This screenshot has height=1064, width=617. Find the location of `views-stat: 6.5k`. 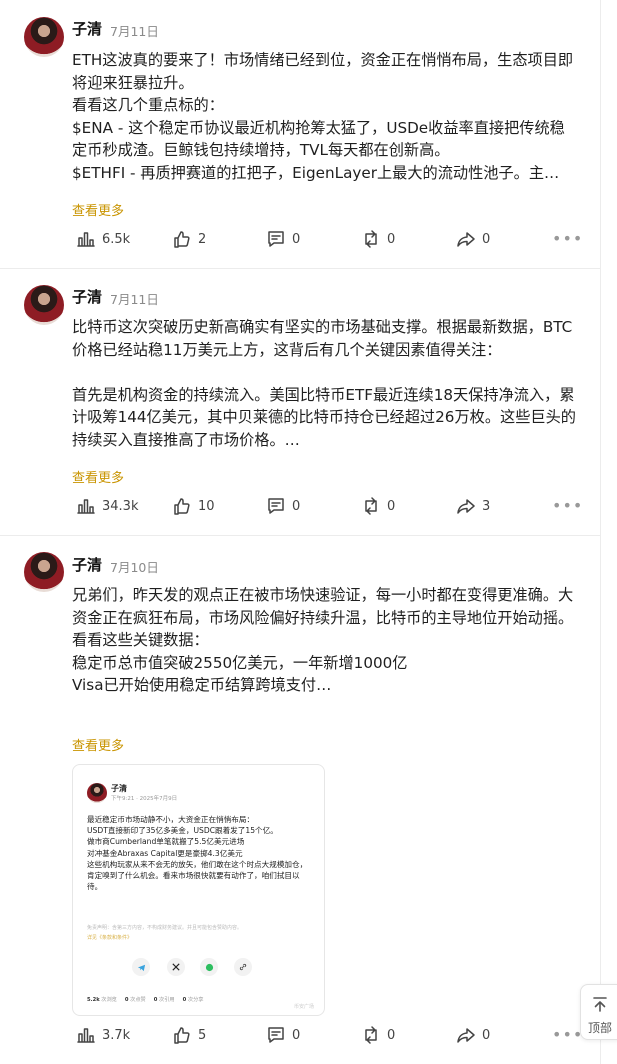

views-stat: 6.5k is located at coordinates (103, 239).